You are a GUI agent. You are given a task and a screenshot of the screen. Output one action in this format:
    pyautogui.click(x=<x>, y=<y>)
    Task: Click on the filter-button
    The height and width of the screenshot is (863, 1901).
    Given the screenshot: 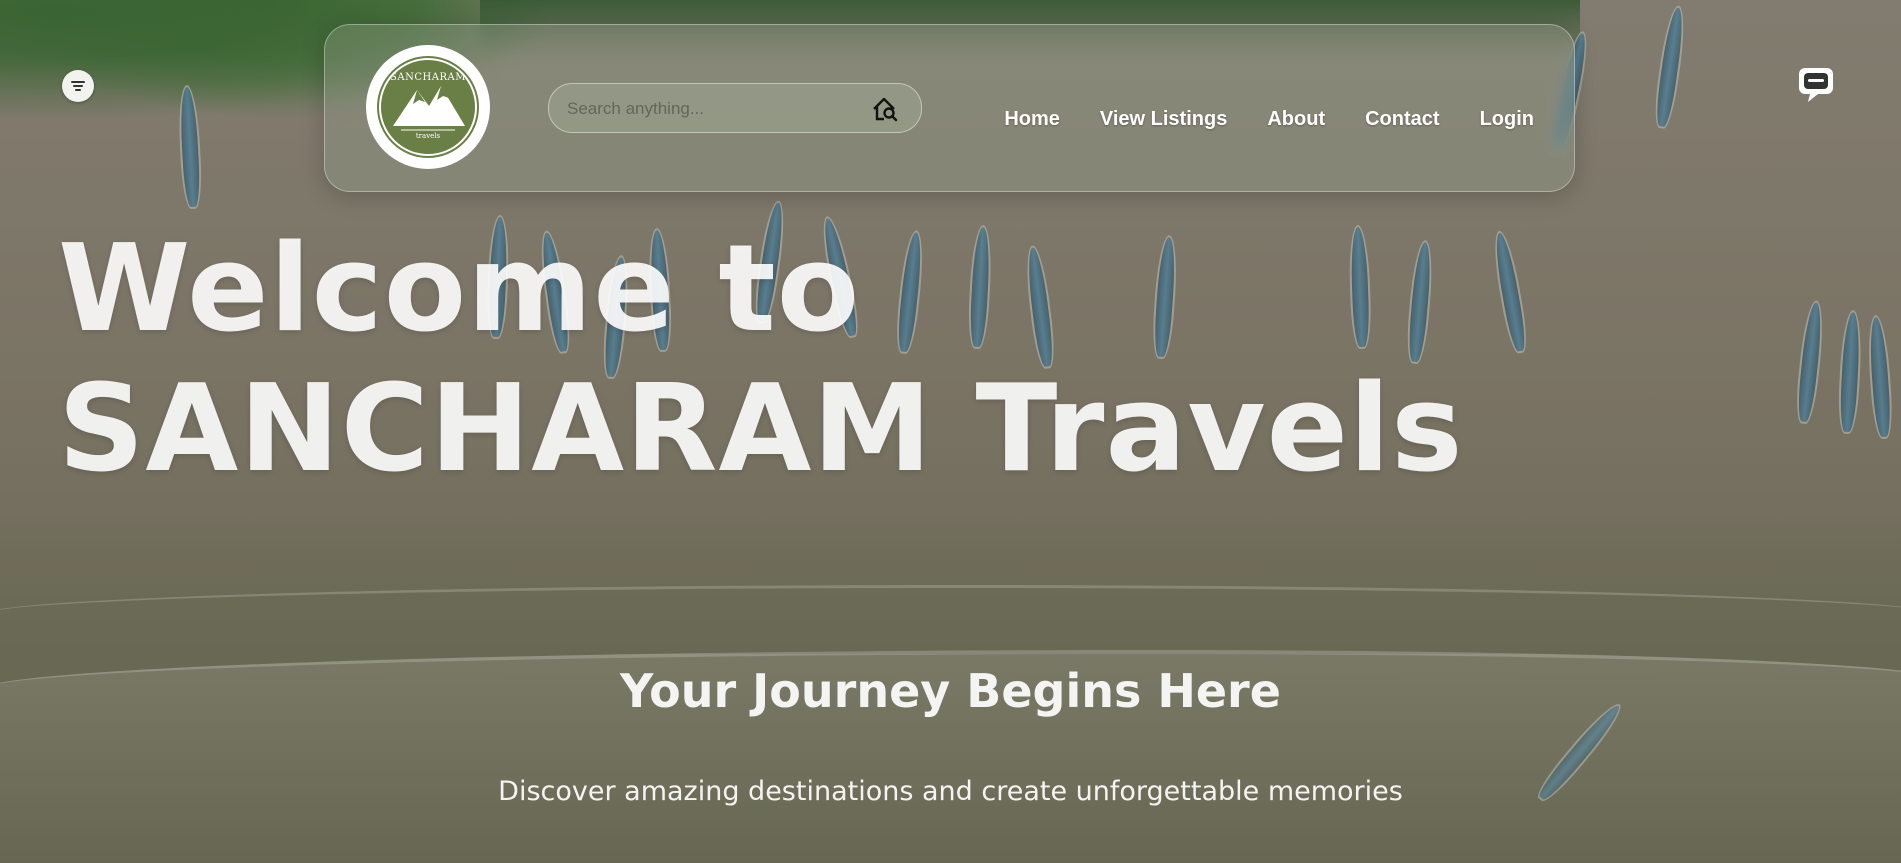 What is the action you would take?
    pyautogui.click(x=78, y=86)
    